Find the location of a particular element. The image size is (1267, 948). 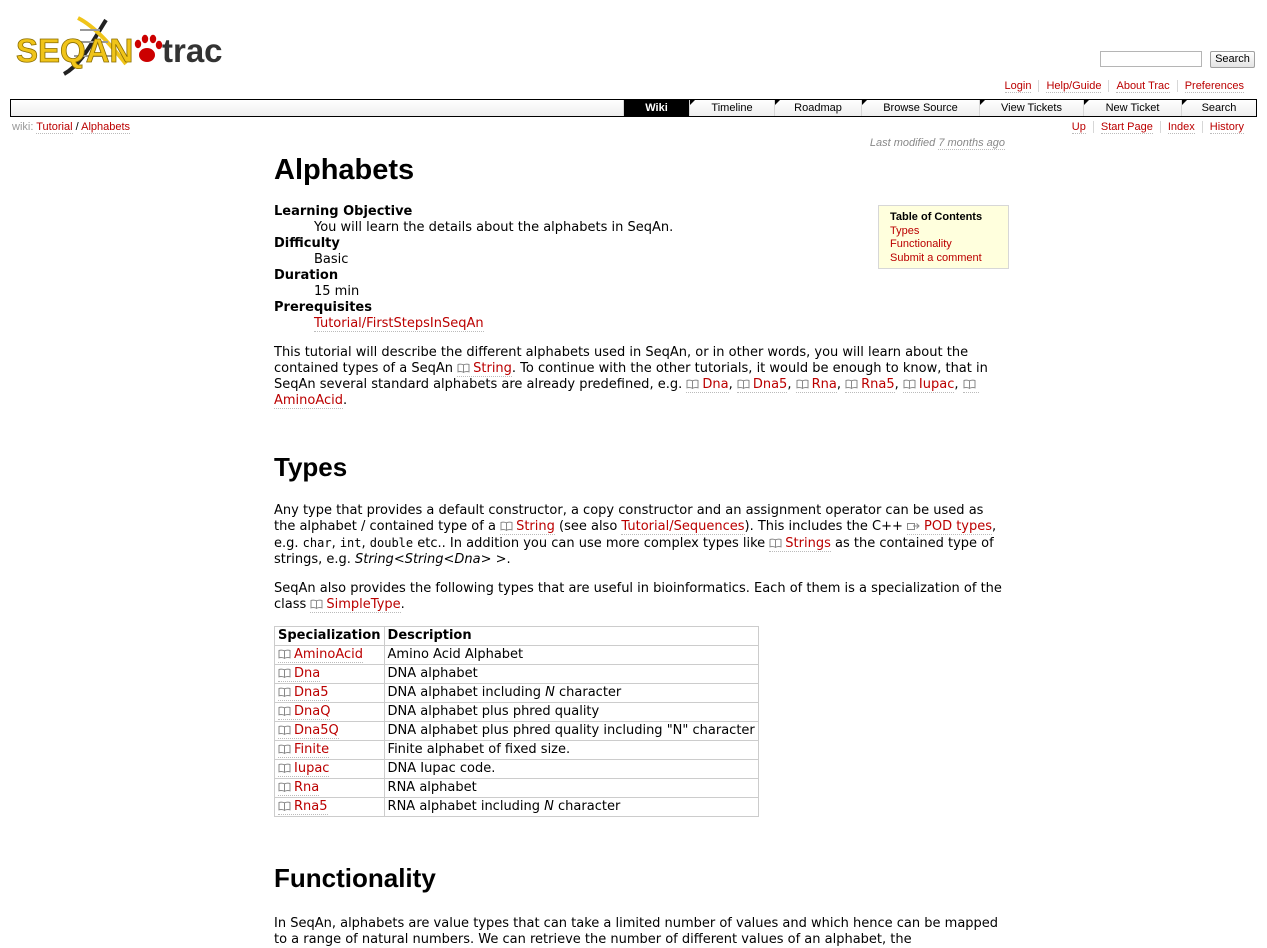

tab-wiki: Wiki is located at coordinates (656, 108).